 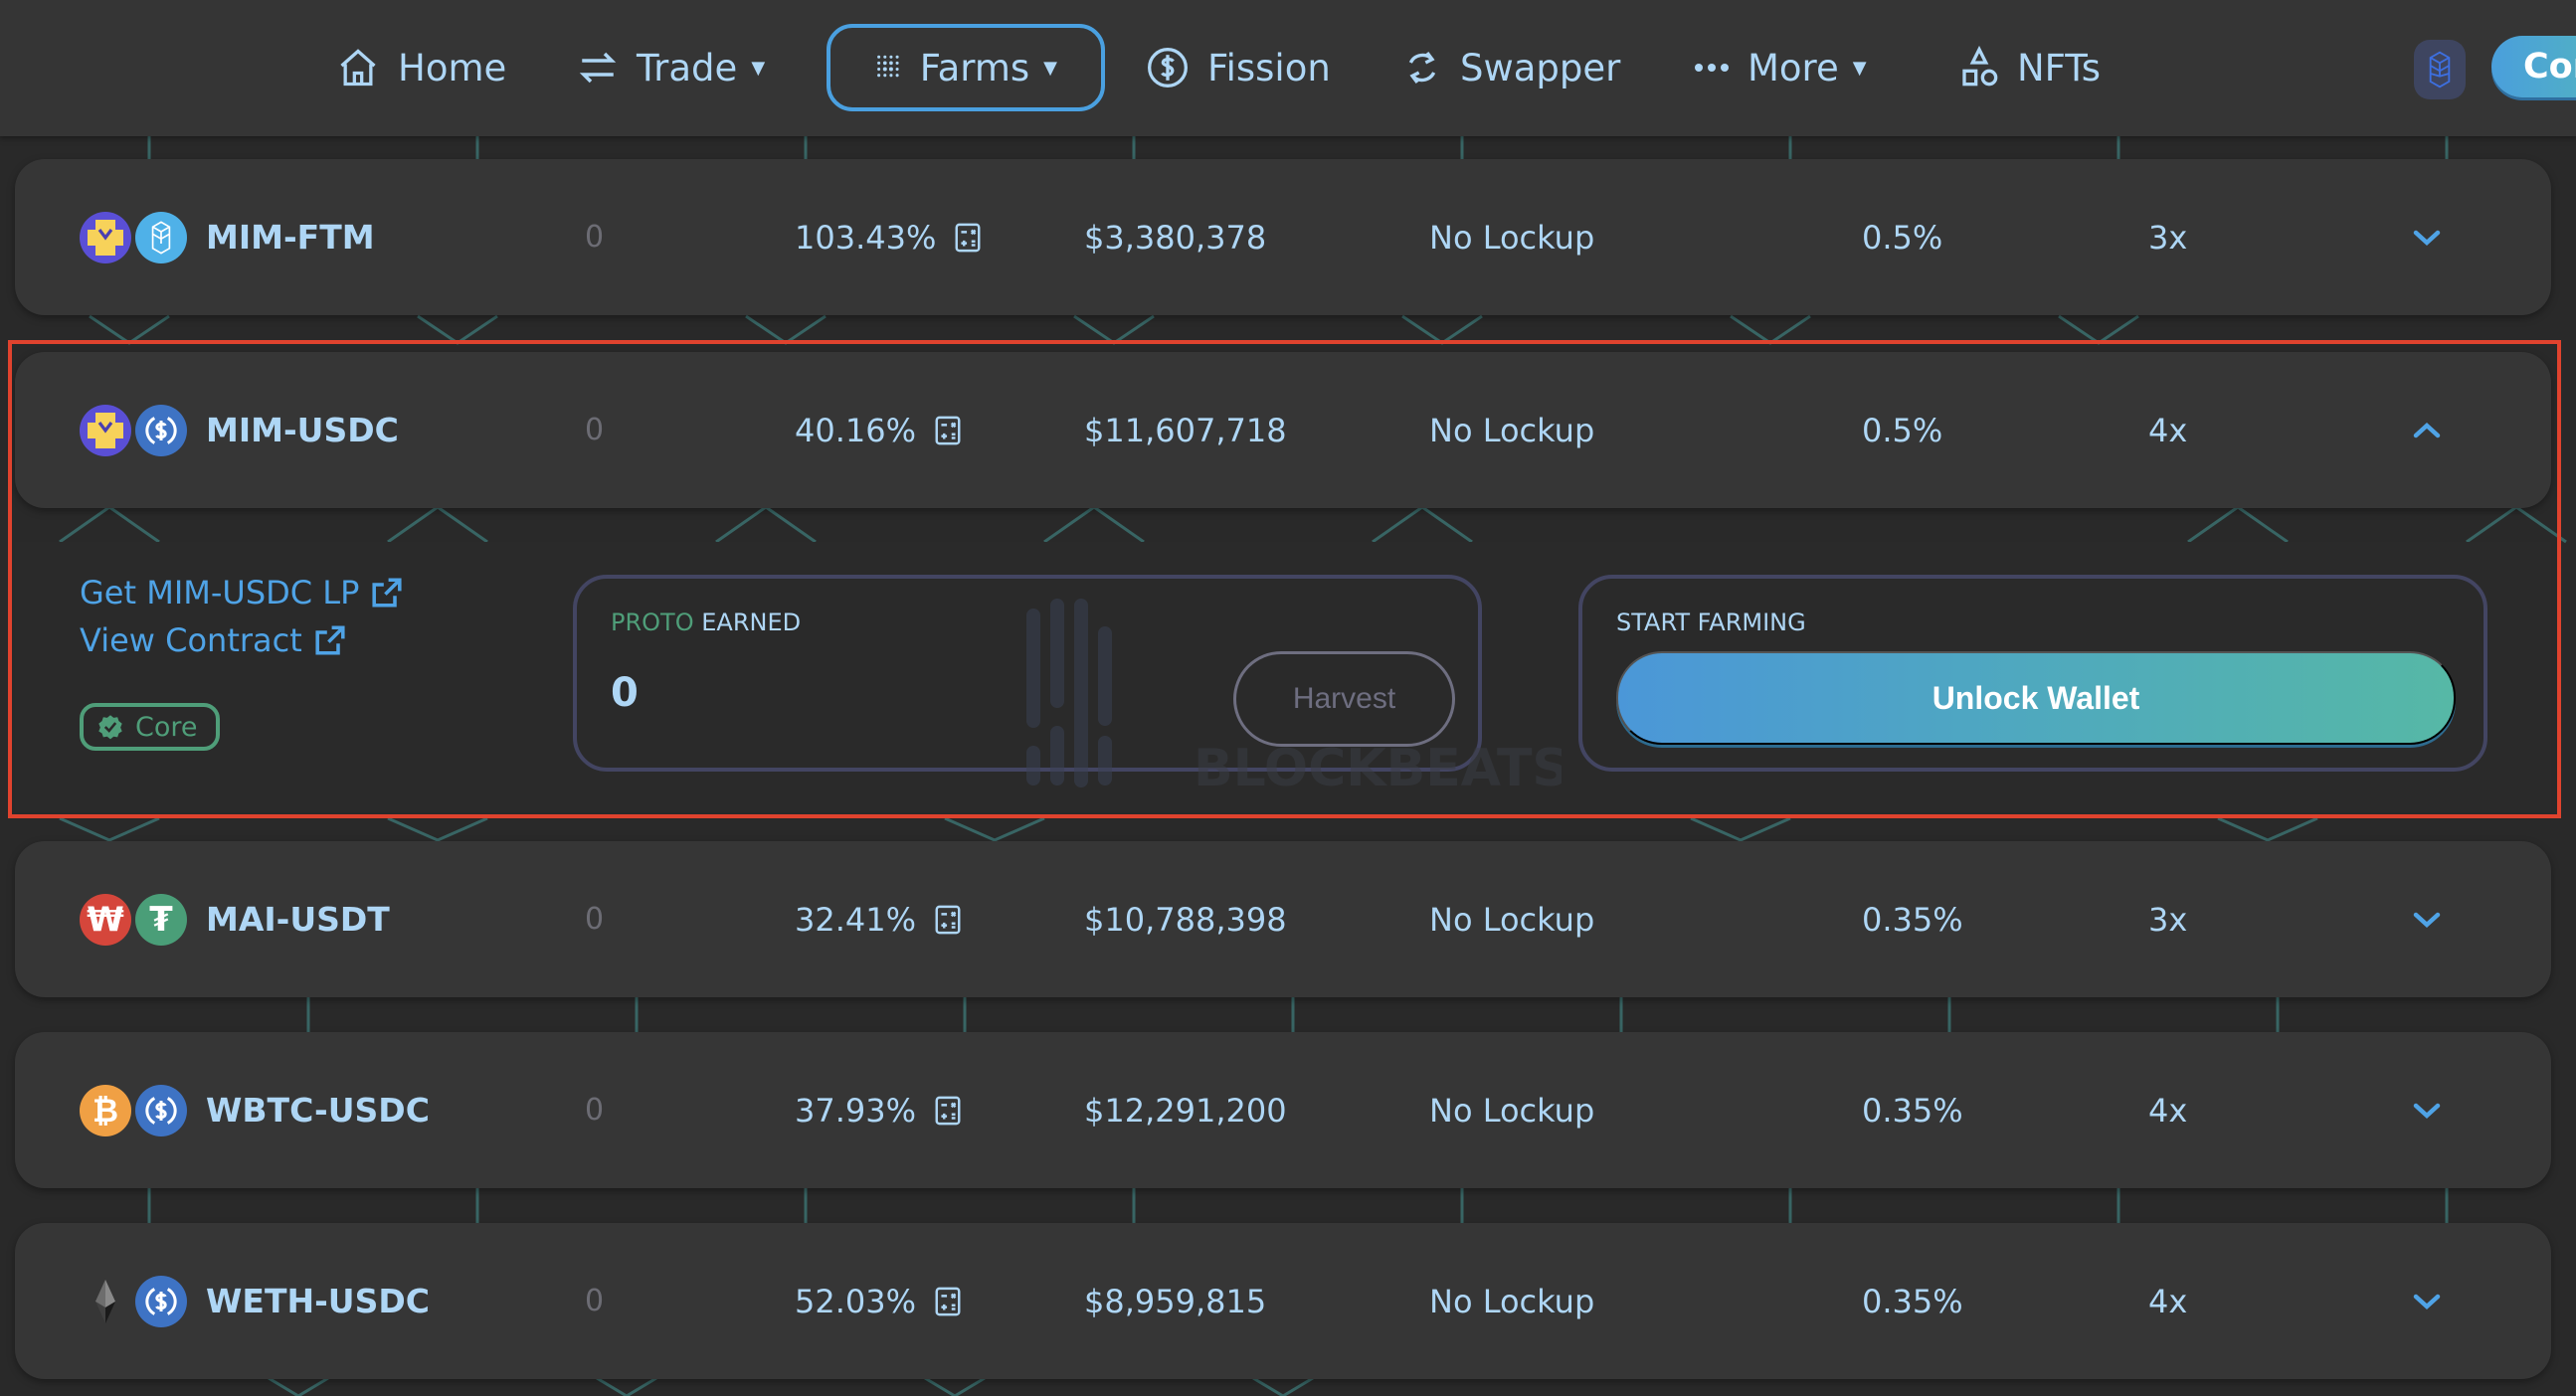 What do you see at coordinates (2030, 67) in the screenshot?
I see `nav-nfts: NFTs` at bounding box center [2030, 67].